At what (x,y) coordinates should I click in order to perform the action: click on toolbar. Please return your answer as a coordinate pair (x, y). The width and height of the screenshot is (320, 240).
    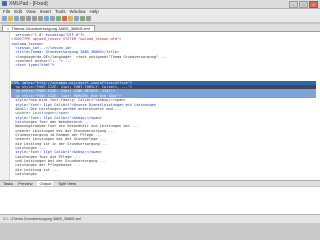
    Looking at the image, I should click on (160, 19).